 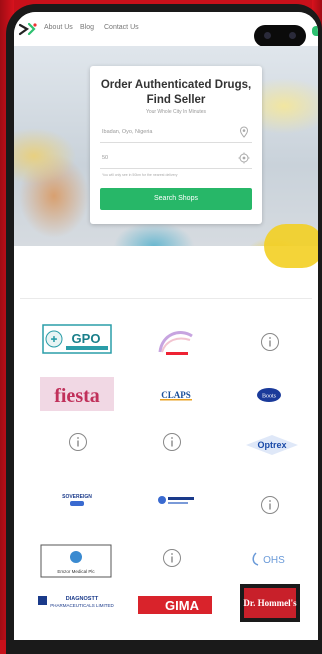 What do you see at coordinates (194, 402) in the screenshot?
I see `brand-logo-claps: CLAPS` at bounding box center [194, 402].